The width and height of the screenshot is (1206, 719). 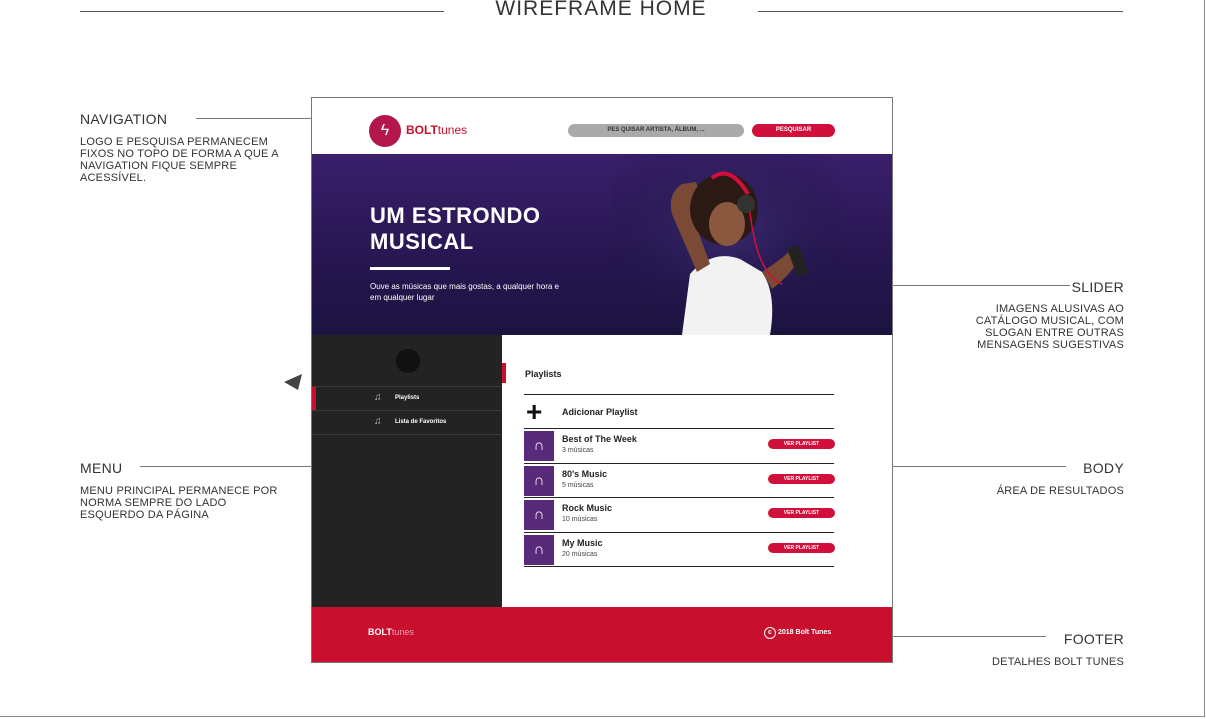 What do you see at coordinates (385, 131) in the screenshot?
I see `bolt-logo-icon: ϟ` at bounding box center [385, 131].